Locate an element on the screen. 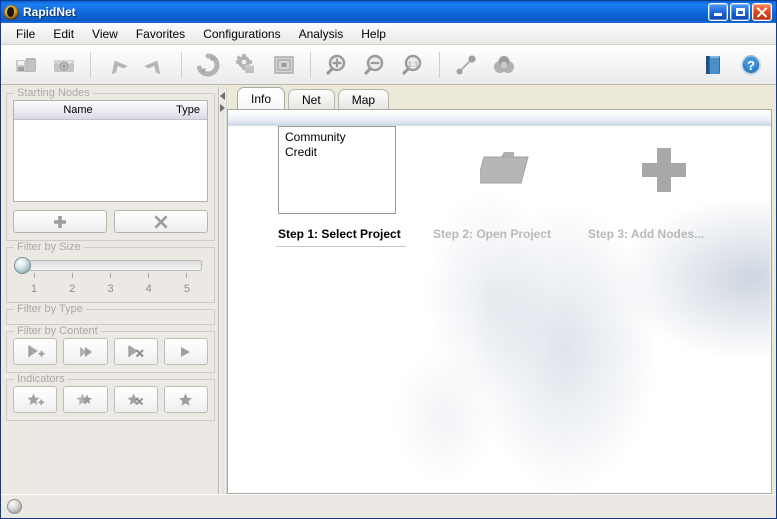  star-double-icon-button is located at coordinates (85, 399).